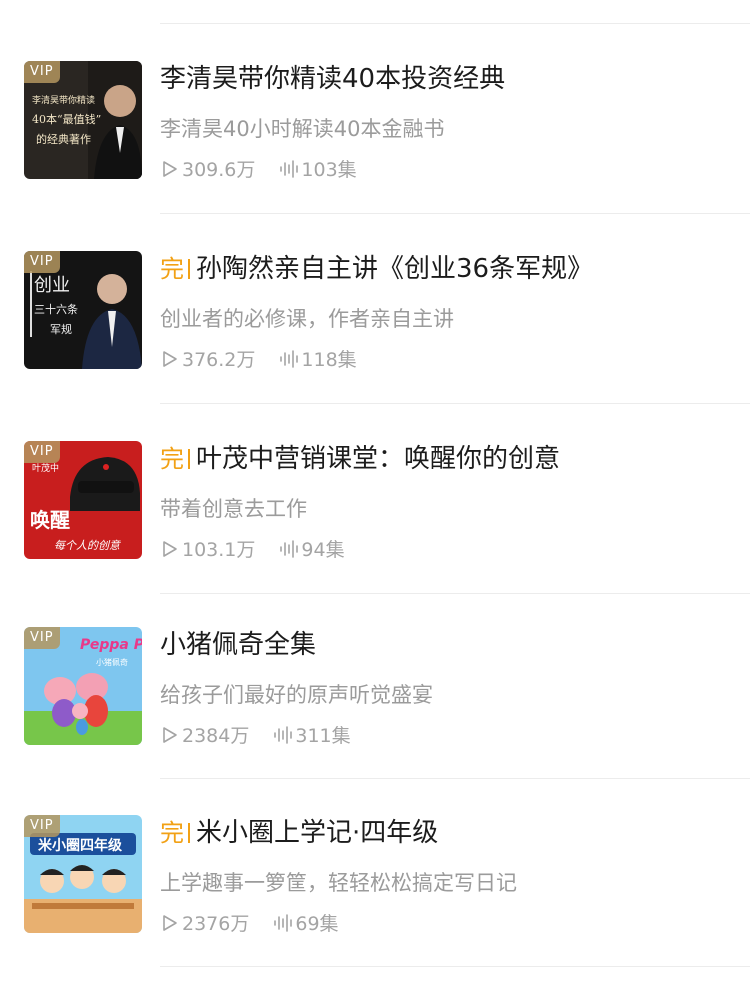  What do you see at coordinates (63, 139) in the screenshot?
I see `cover-text: 的经典著作` at bounding box center [63, 139].